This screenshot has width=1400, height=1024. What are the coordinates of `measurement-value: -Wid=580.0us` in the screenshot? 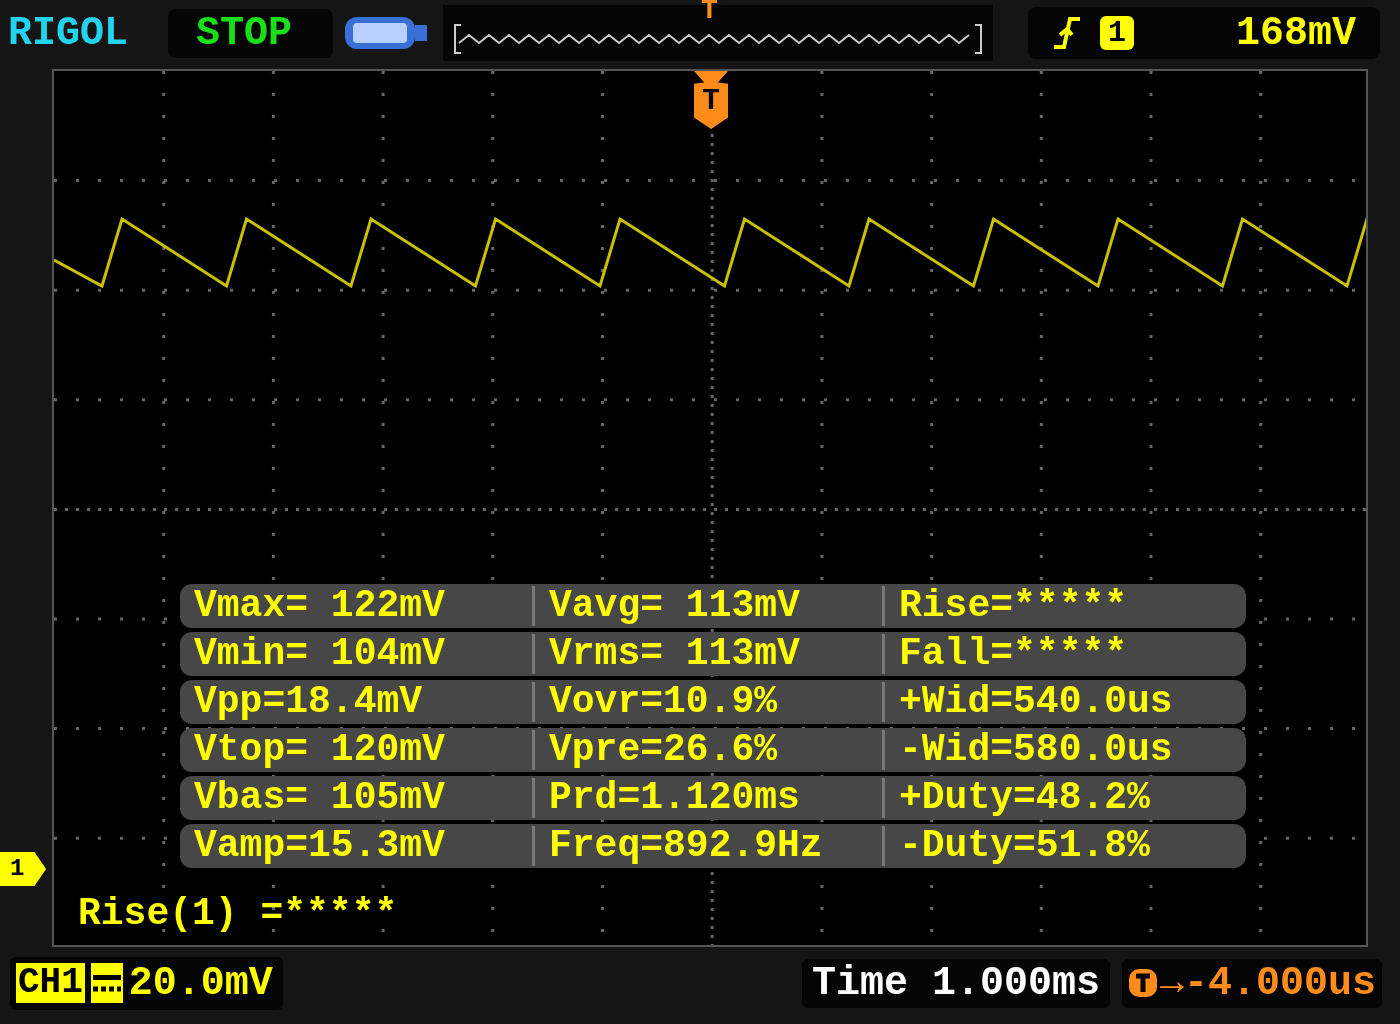 It's located at (1064, 750).